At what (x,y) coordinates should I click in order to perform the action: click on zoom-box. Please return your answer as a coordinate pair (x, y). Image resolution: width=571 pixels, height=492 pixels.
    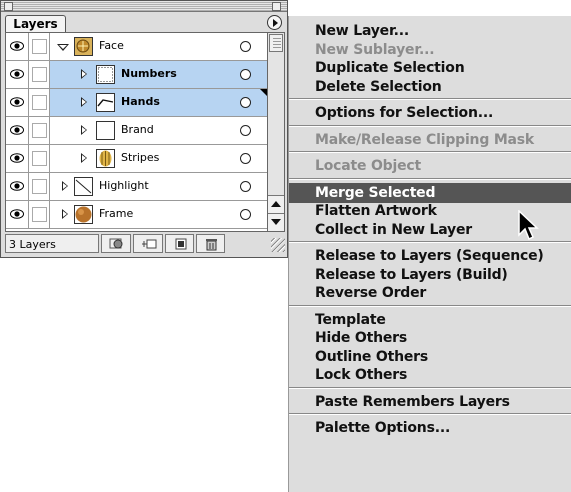
    Looking at the image, I should click on (276, 6).